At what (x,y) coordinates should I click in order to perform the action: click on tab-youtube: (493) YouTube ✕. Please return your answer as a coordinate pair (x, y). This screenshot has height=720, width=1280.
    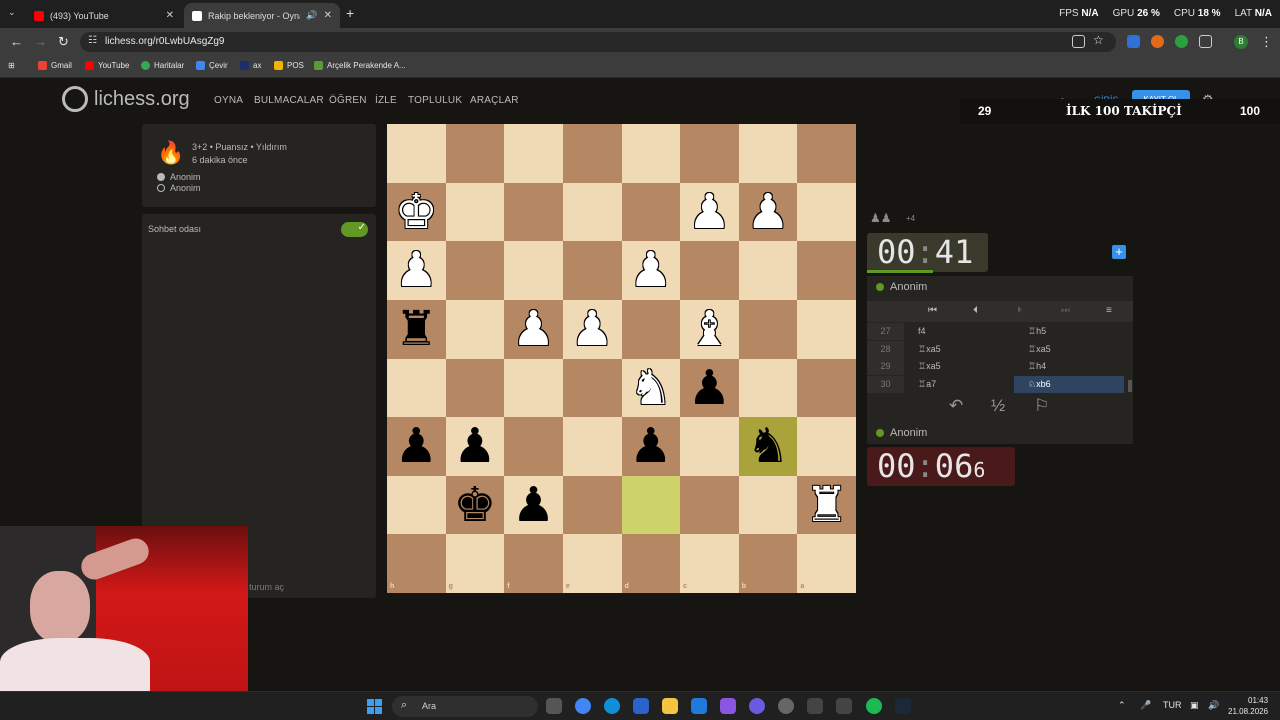
    Looking at the image, I should click on (104, 15).